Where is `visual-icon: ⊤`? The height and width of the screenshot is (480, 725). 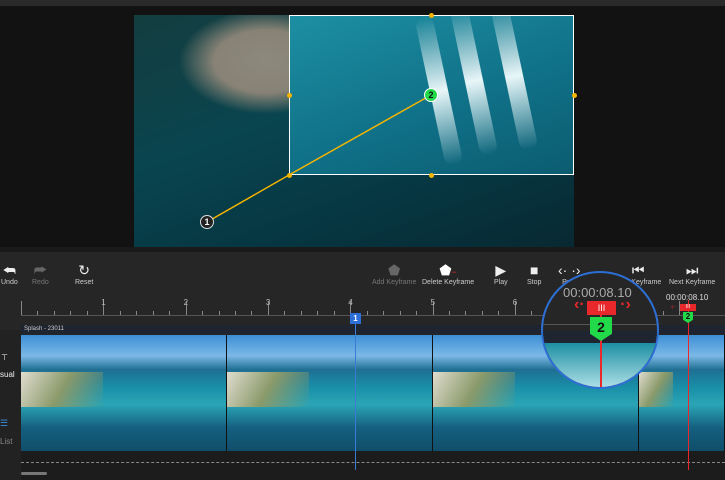 visual-icon: ⊤ is located at coordinates (4, 357).